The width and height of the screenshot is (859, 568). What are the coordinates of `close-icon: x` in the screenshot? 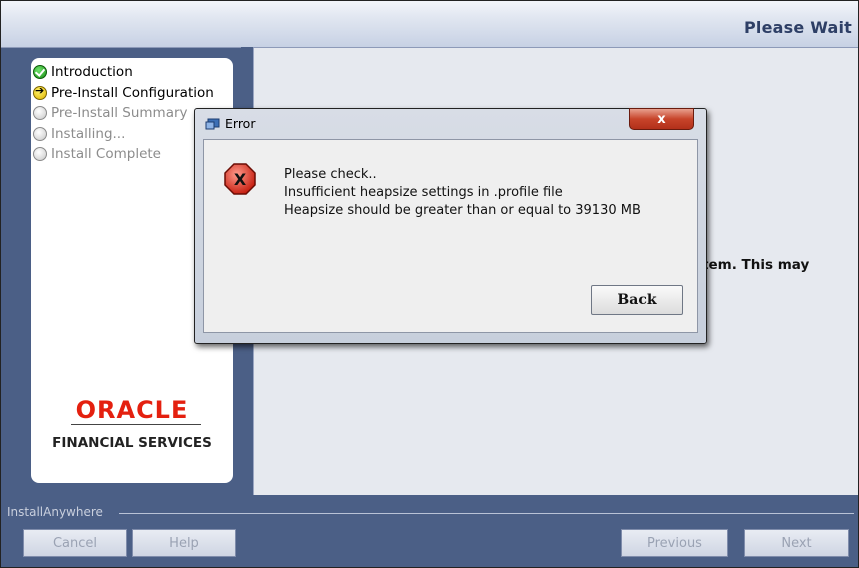 It's located at (661, 119).